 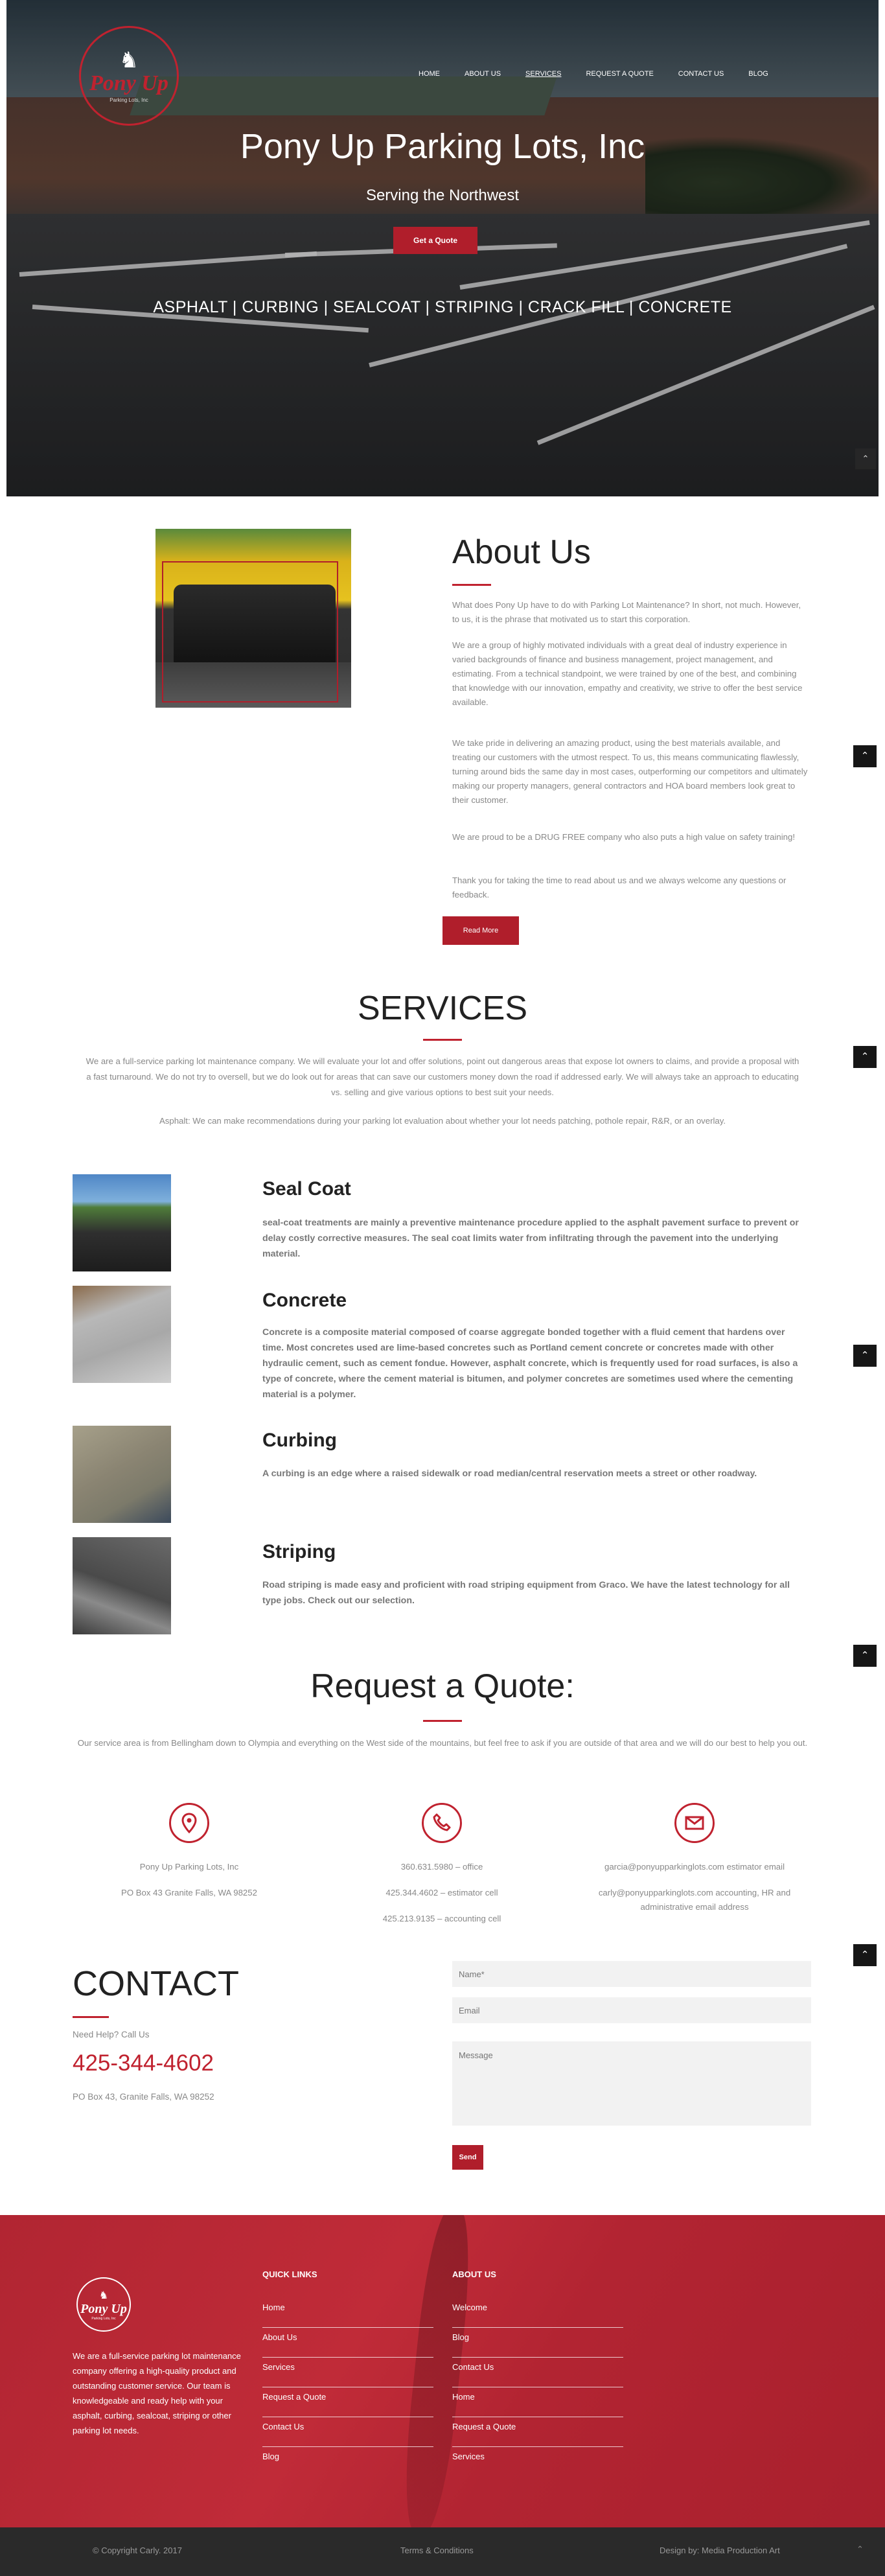 What do you see at coordinates (442, 146) in the screenshot?
I see `hero-title: Pony Up Parking Lots, Inc` at bounding box center [442, 146].